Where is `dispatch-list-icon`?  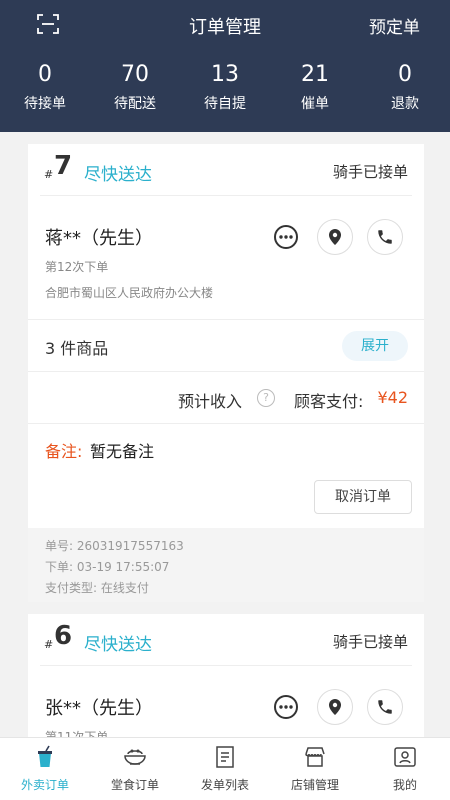
dispatch-list-icon is located at coordinates (225, 756).